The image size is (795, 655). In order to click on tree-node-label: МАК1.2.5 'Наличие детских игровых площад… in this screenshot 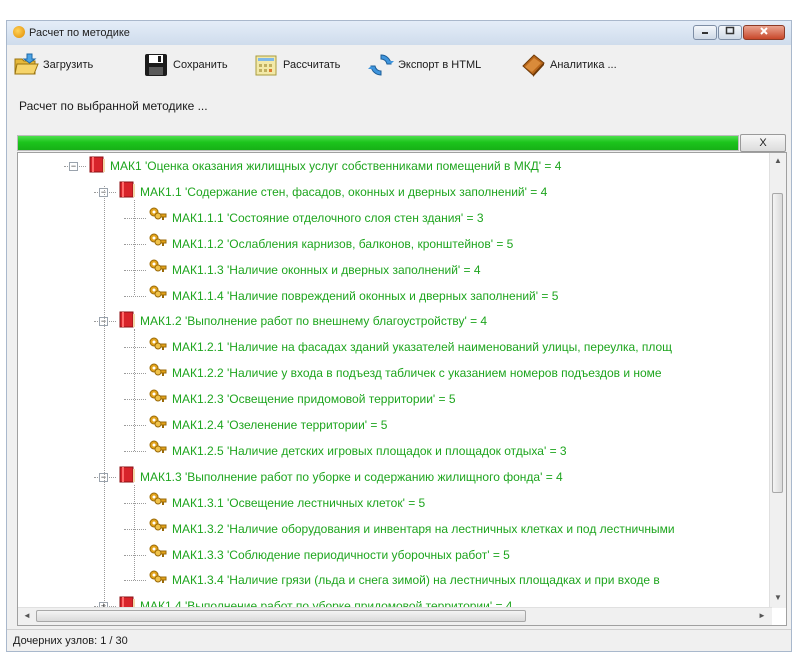, I will do `click(369, 450)`.